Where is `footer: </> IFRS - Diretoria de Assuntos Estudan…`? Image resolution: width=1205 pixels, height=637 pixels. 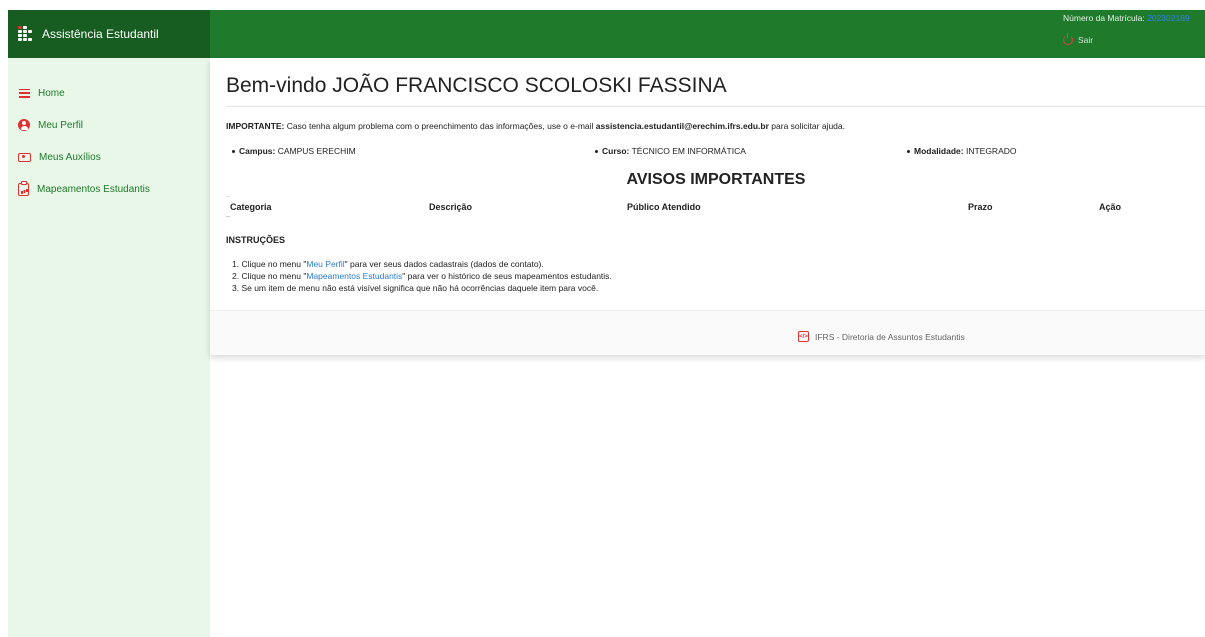
footer: </> IFRS - Diretoria de Assuntos Estudan… is located at coordinates (707, 332).